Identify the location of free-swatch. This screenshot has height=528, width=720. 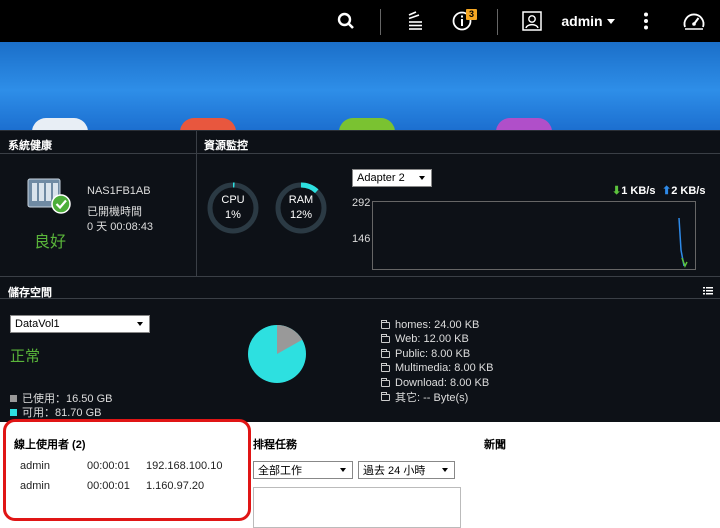
(13, 412).